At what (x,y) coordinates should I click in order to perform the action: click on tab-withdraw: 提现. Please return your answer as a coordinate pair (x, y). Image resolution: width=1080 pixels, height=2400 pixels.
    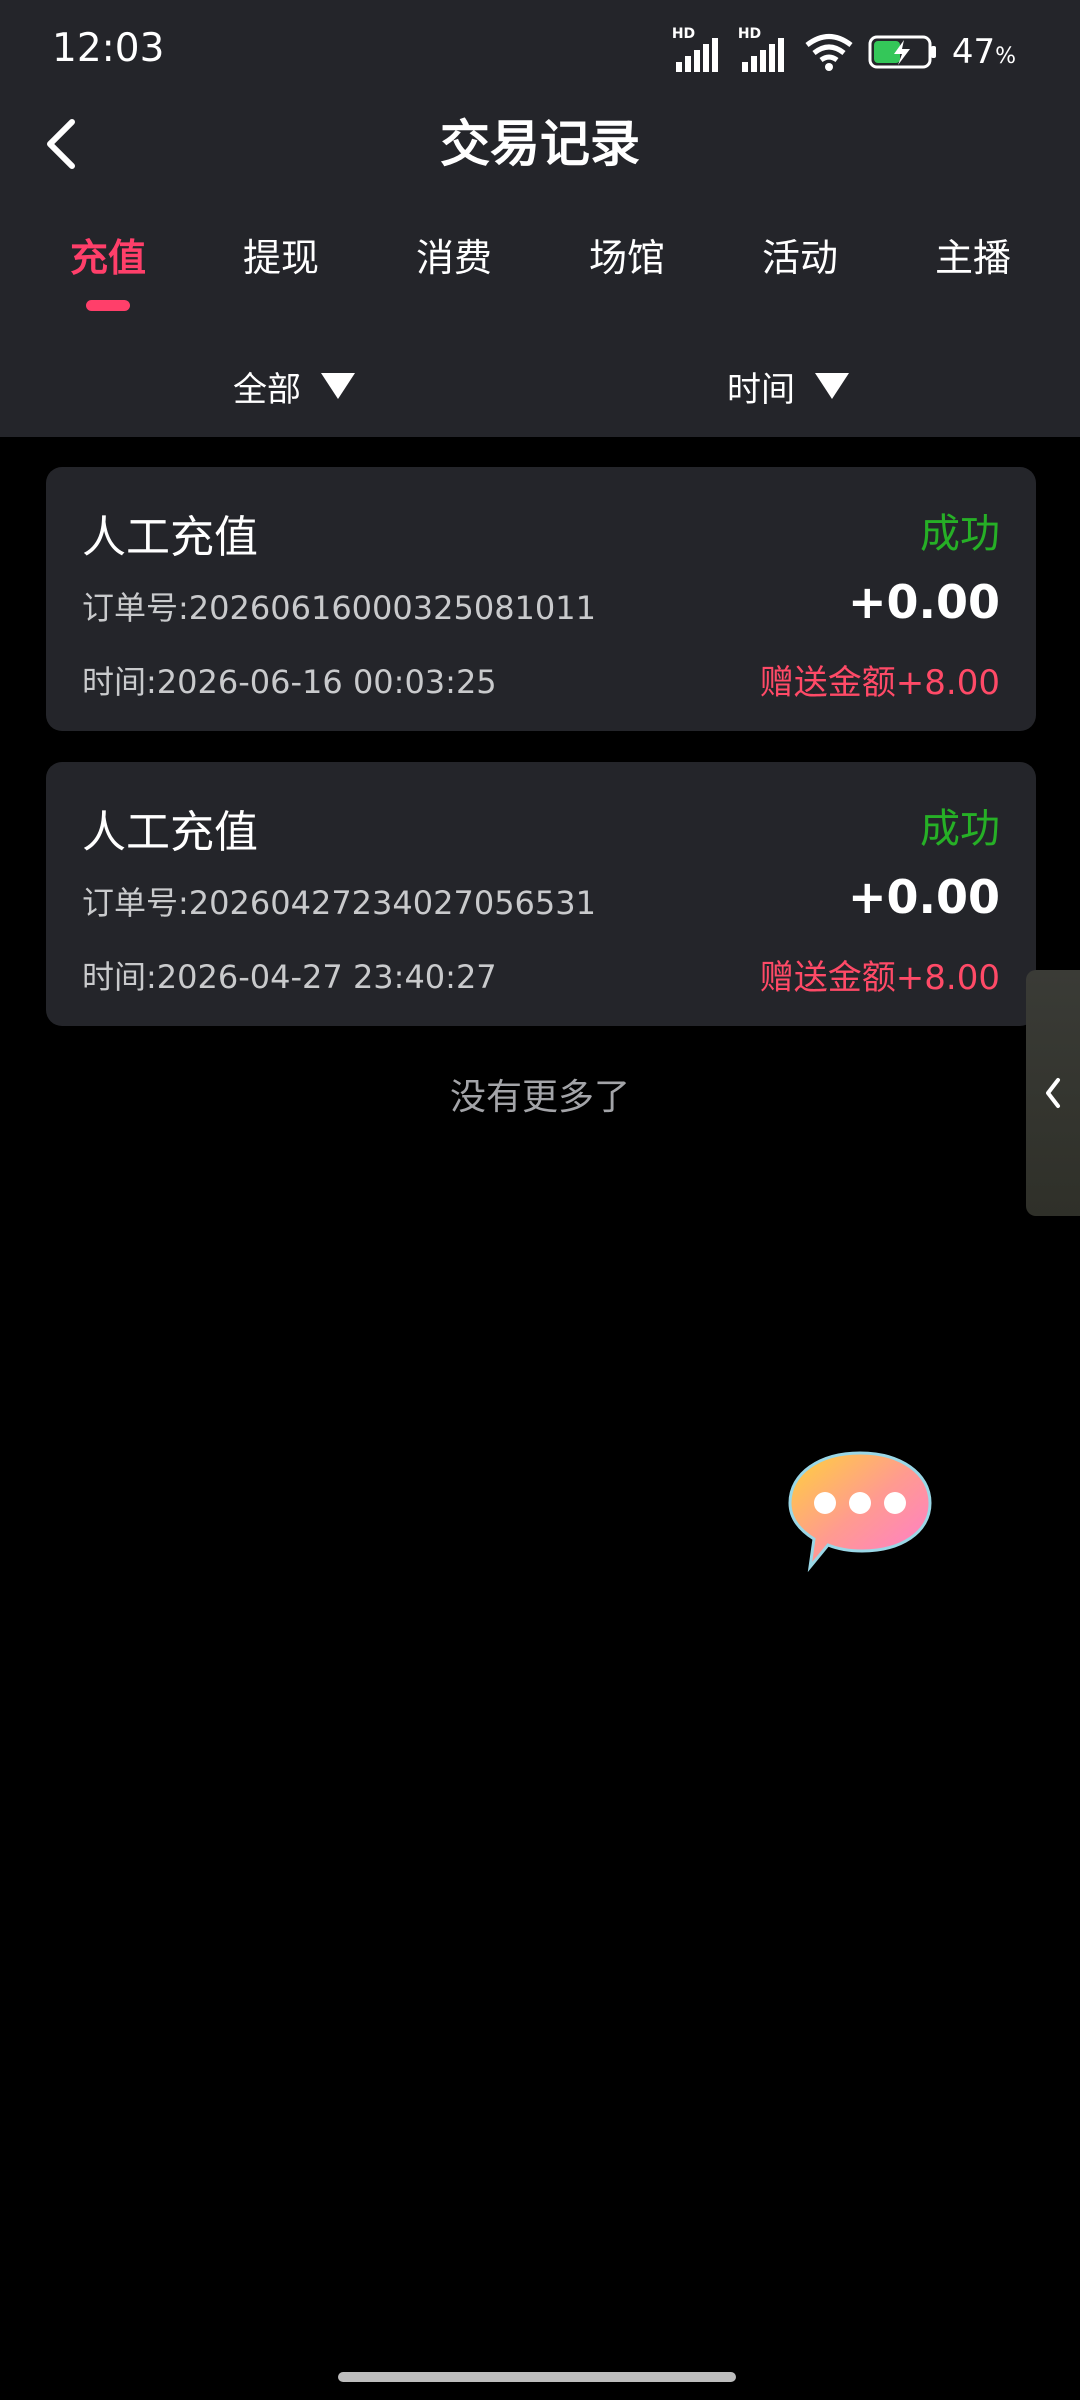
    Looking at the image, I should click on (281, 258).